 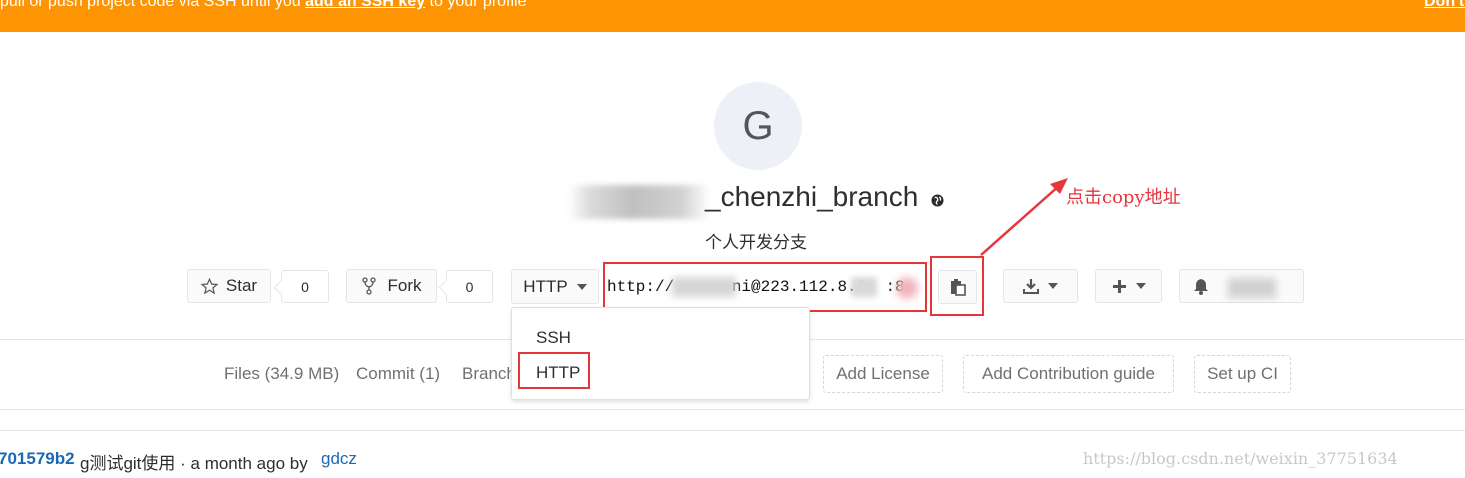 What do you see at coordinates (1240, 458) in the screenshot?
I see `watermark: https://blog.csdn.net/weixin_37751634` at bounding box center [1240, 458].